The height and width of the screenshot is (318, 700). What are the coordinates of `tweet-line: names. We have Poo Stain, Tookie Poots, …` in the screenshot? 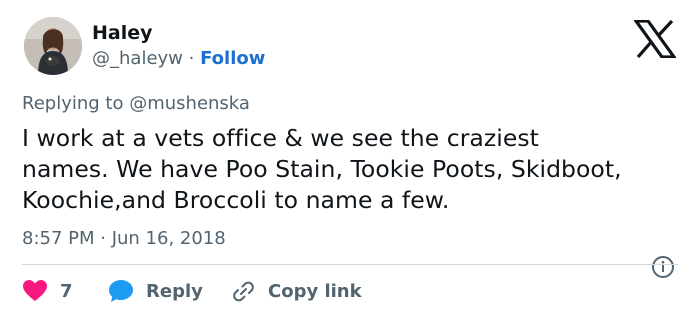 It's located at (322, 169).